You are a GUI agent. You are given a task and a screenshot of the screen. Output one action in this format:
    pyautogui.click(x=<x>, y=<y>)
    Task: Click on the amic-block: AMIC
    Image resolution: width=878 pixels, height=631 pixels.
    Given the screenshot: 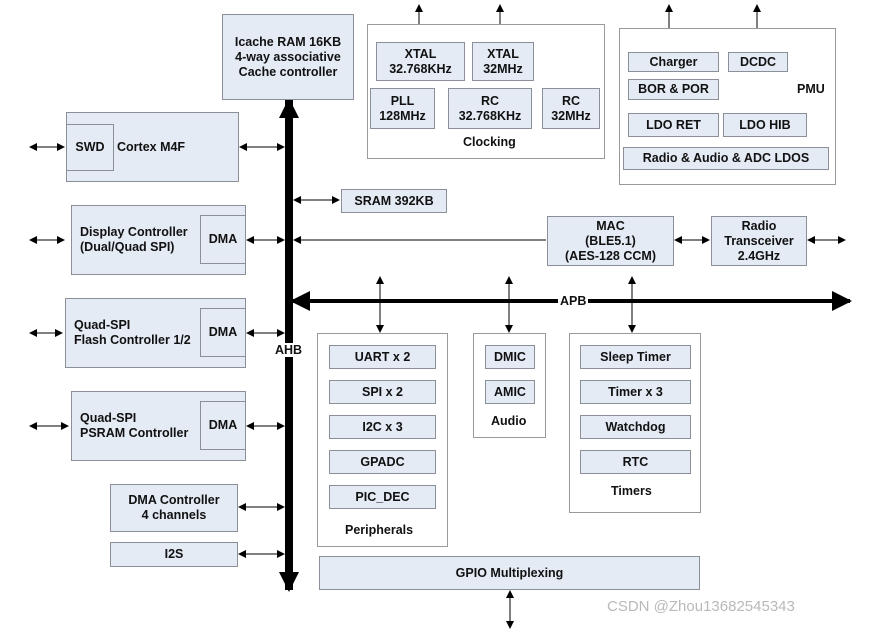 What is the action you would take?
    pyautogui.click(x=510, y=392)
    